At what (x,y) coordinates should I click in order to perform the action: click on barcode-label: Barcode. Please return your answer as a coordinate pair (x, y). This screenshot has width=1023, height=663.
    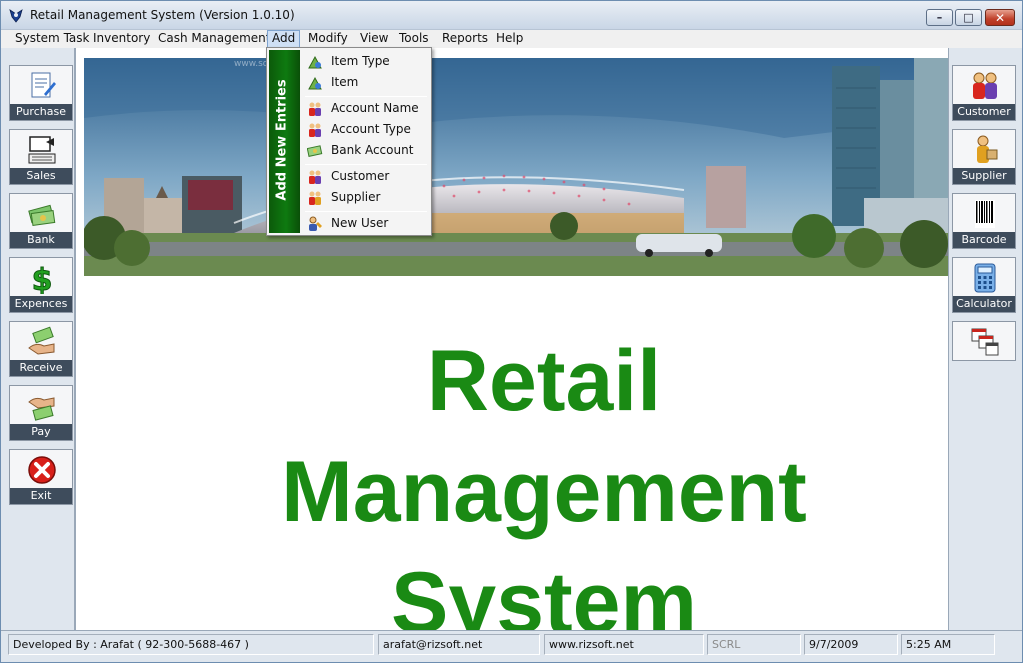
    Looking at the image, I should click on (984, 240).